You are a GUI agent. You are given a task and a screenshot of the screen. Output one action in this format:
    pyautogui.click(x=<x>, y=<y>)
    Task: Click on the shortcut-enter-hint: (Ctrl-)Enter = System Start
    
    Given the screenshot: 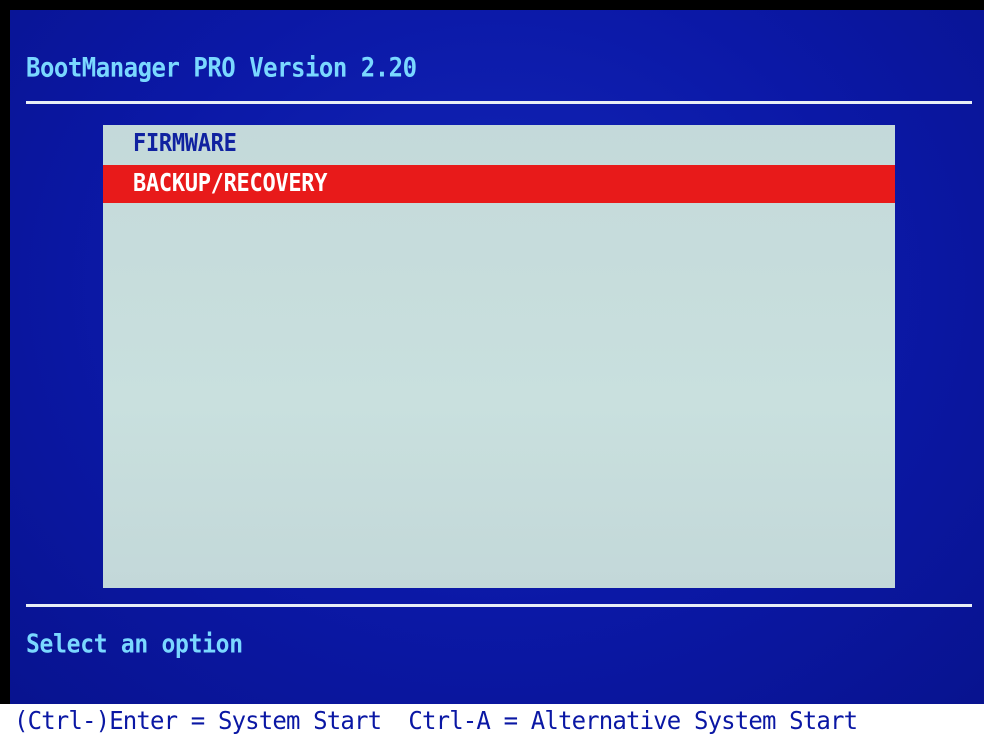 What is the action you would take?
    pyautogui.click(x=198, y=721)
    